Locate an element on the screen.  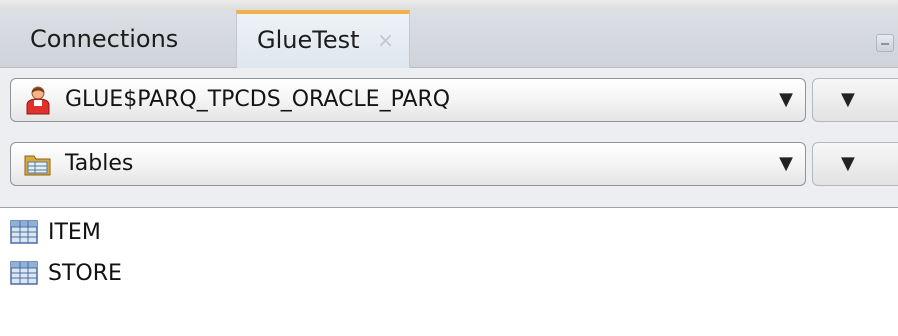
user-icon is located at coordinates (38, 100).